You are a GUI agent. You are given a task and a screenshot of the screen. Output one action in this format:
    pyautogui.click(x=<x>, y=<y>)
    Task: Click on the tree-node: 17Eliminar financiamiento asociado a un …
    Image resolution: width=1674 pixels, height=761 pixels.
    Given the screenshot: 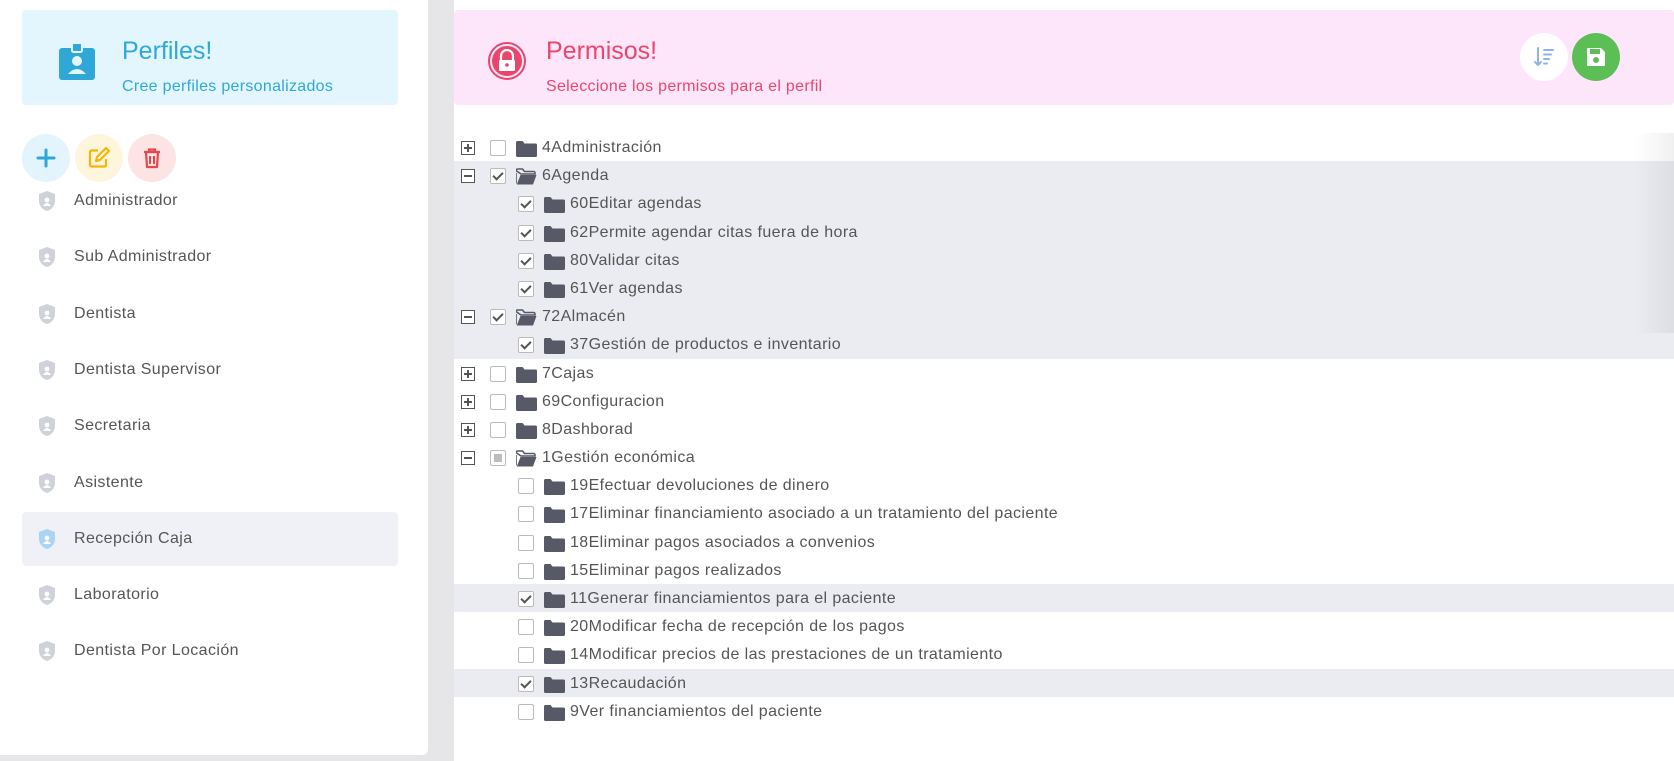 What is the action you would take?
    pyautogui.click(x=1064, y=513)
    